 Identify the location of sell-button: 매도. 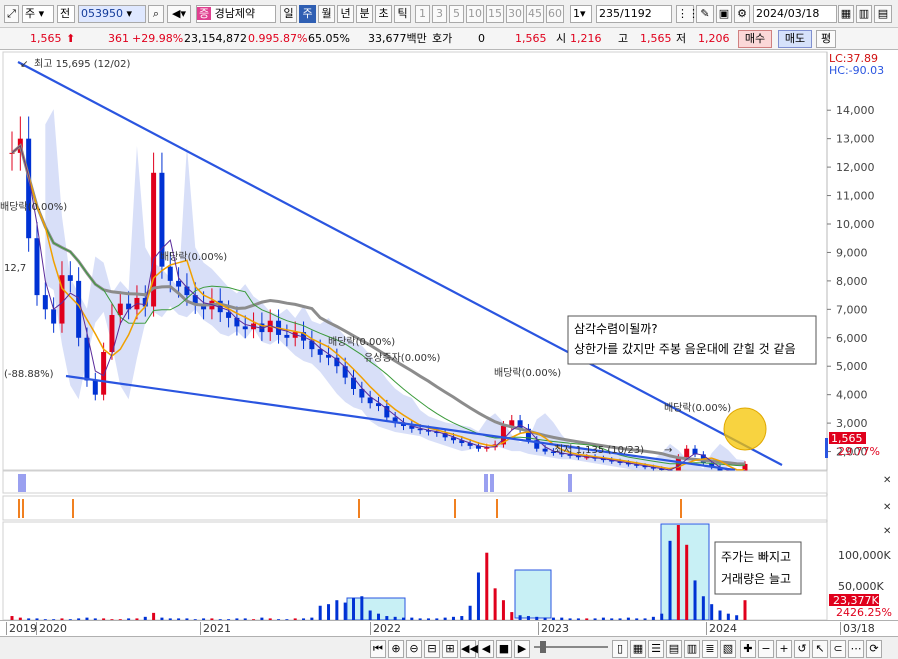
(795, 39).